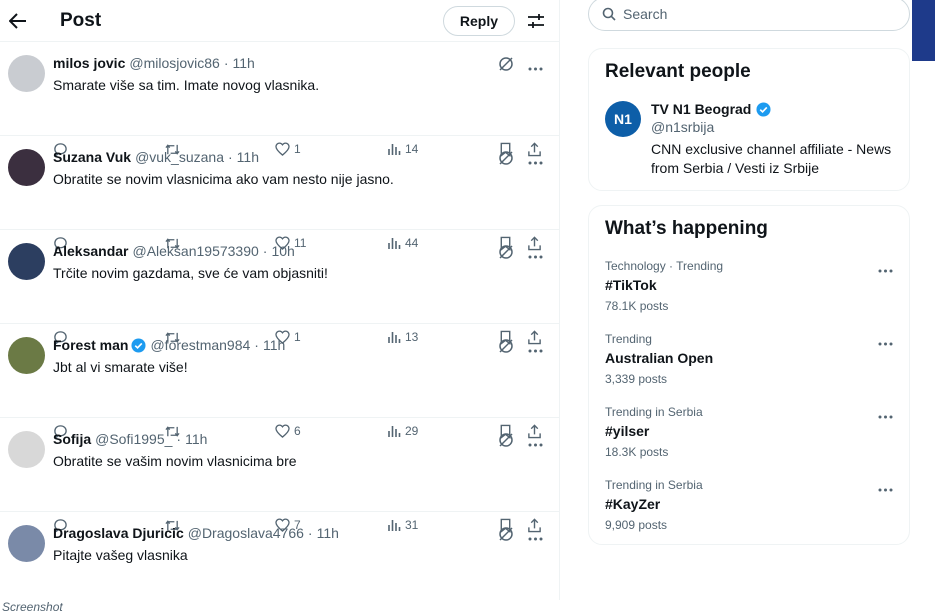 The image size is (935, 615). What do you see at coordinates (175, 461) in the screenshot?
I see `tweet-text: Obratite se vašim novim vlasnicima bre` at bounding box center [175, 461].